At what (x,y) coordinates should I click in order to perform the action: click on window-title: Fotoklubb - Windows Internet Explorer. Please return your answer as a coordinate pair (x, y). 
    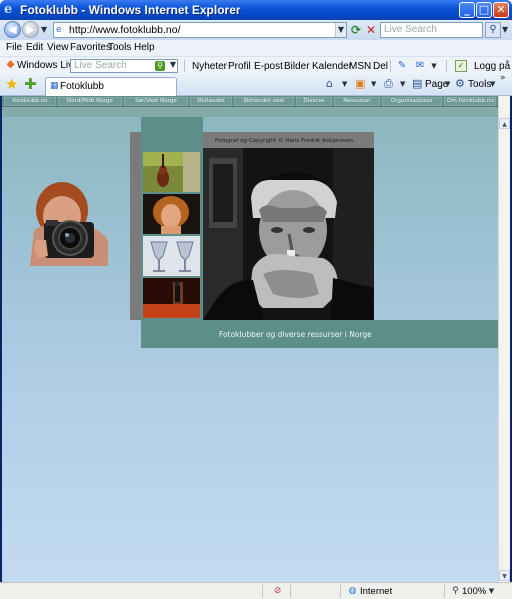
    Looking at the image, I should click on (130, 10).